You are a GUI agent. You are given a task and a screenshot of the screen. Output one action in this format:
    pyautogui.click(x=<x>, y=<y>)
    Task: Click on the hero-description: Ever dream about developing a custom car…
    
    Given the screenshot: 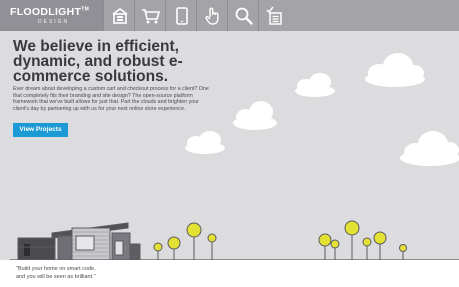 What is the action you would take?
    pyautogui.click(x=111, y=99)
    